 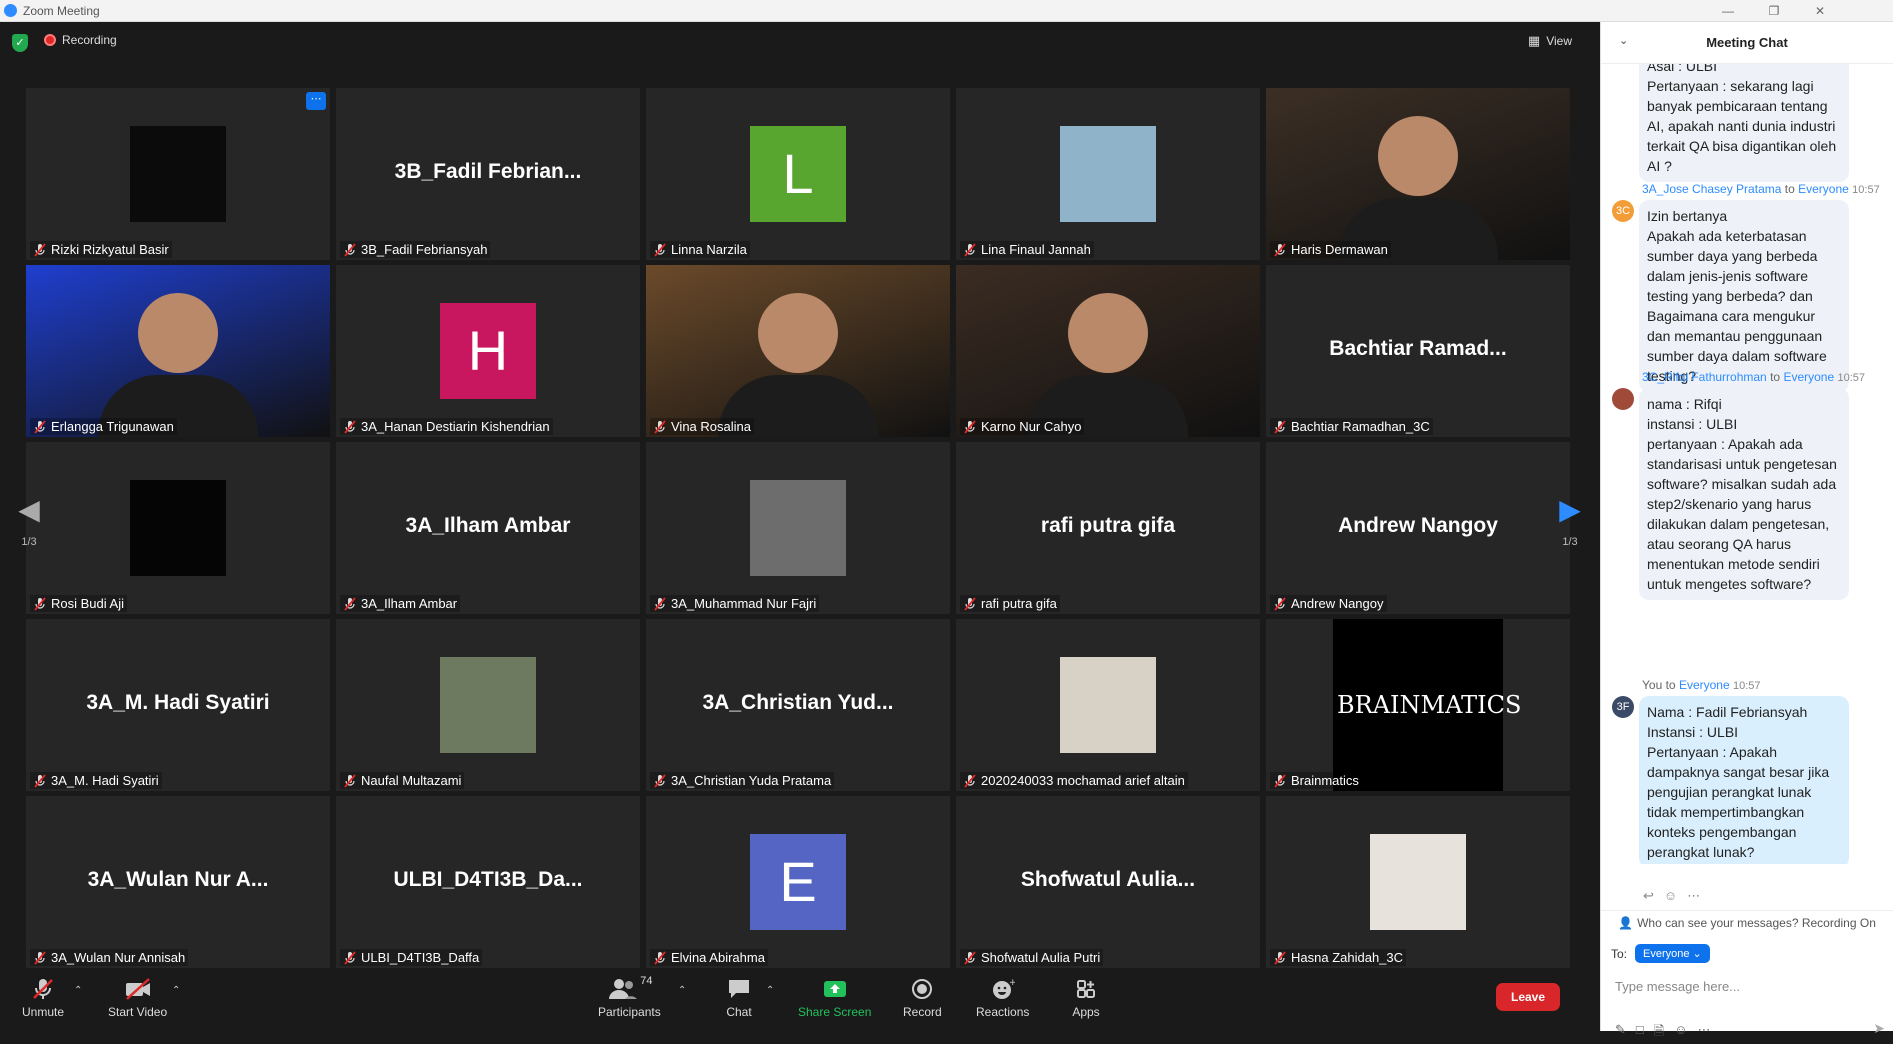 What do you see at coordinates (488, 174) in the screenshot?
I see `participant-tile: 3B_Fadil Febrian... 3B_Fadil Febriansyah` at bounding box center [488, 174].